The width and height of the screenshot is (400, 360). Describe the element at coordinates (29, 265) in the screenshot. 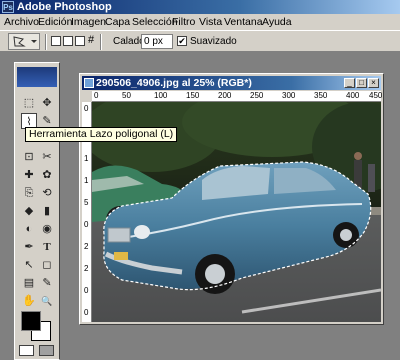

I see `path-selection-tool: ↖` at that location.